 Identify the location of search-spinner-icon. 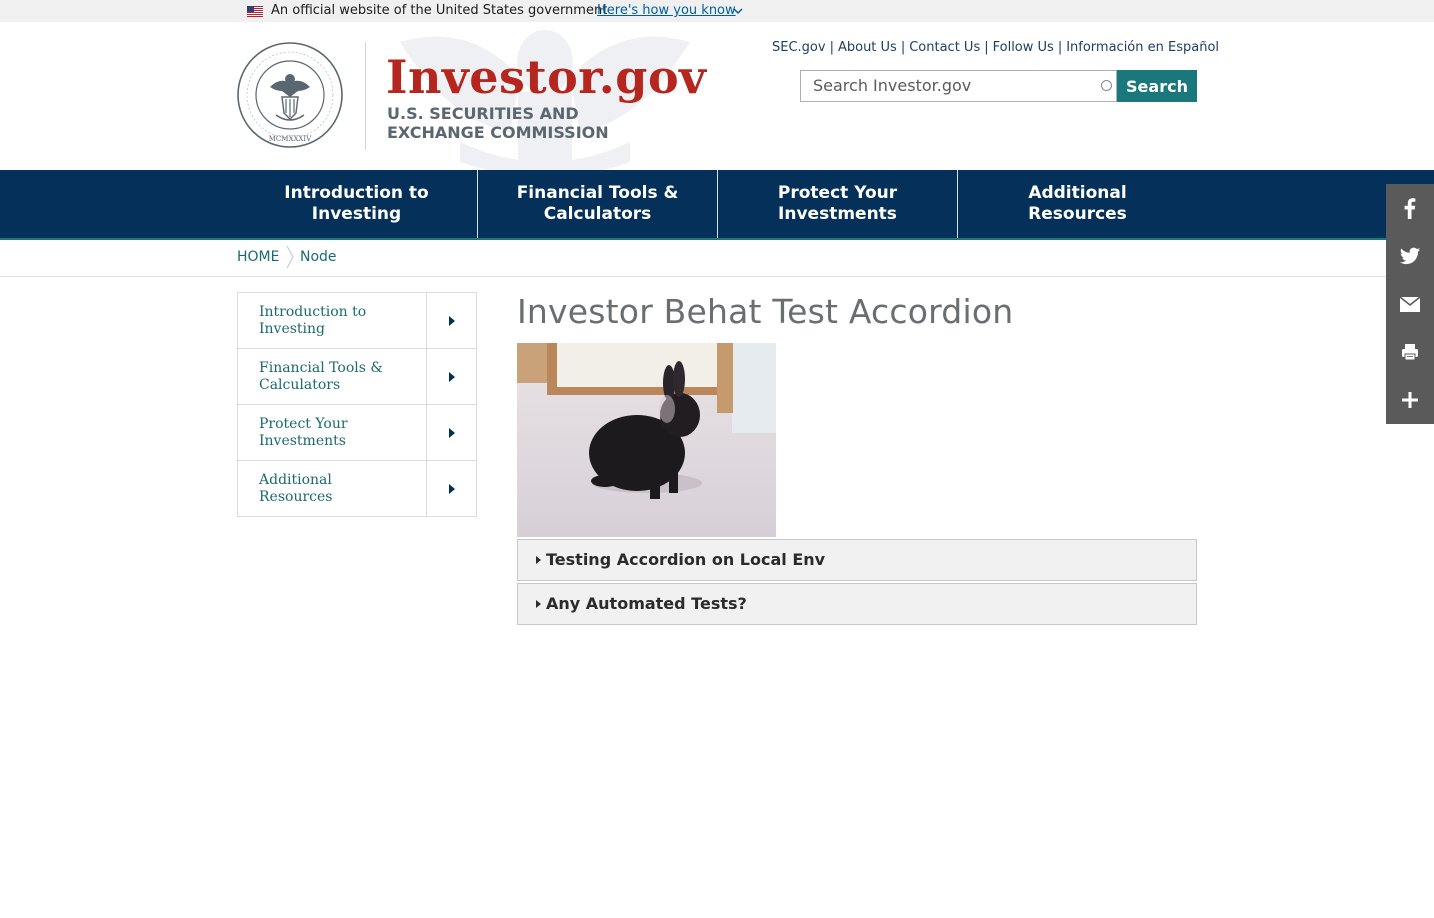
(1106, 85).